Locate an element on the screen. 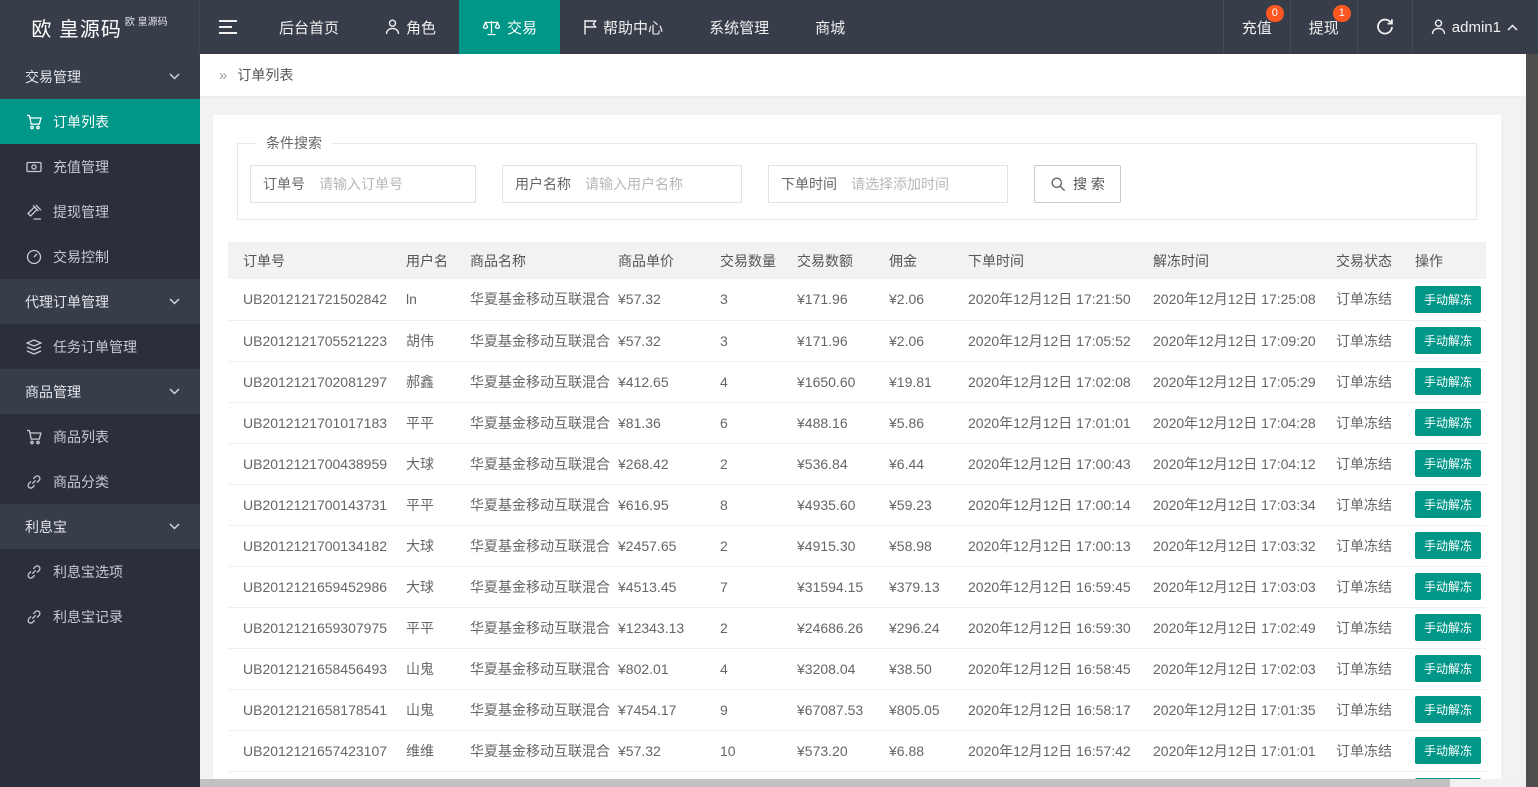 This screenshot has width=1538, height=787. cell-commission: ¥2.06 is located at coordinates (928, 300).